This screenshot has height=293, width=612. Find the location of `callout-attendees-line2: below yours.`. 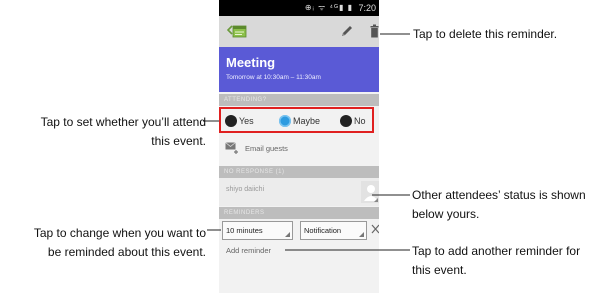

callout-attendees-line2: below yours. is located at coordinates (446, 214).